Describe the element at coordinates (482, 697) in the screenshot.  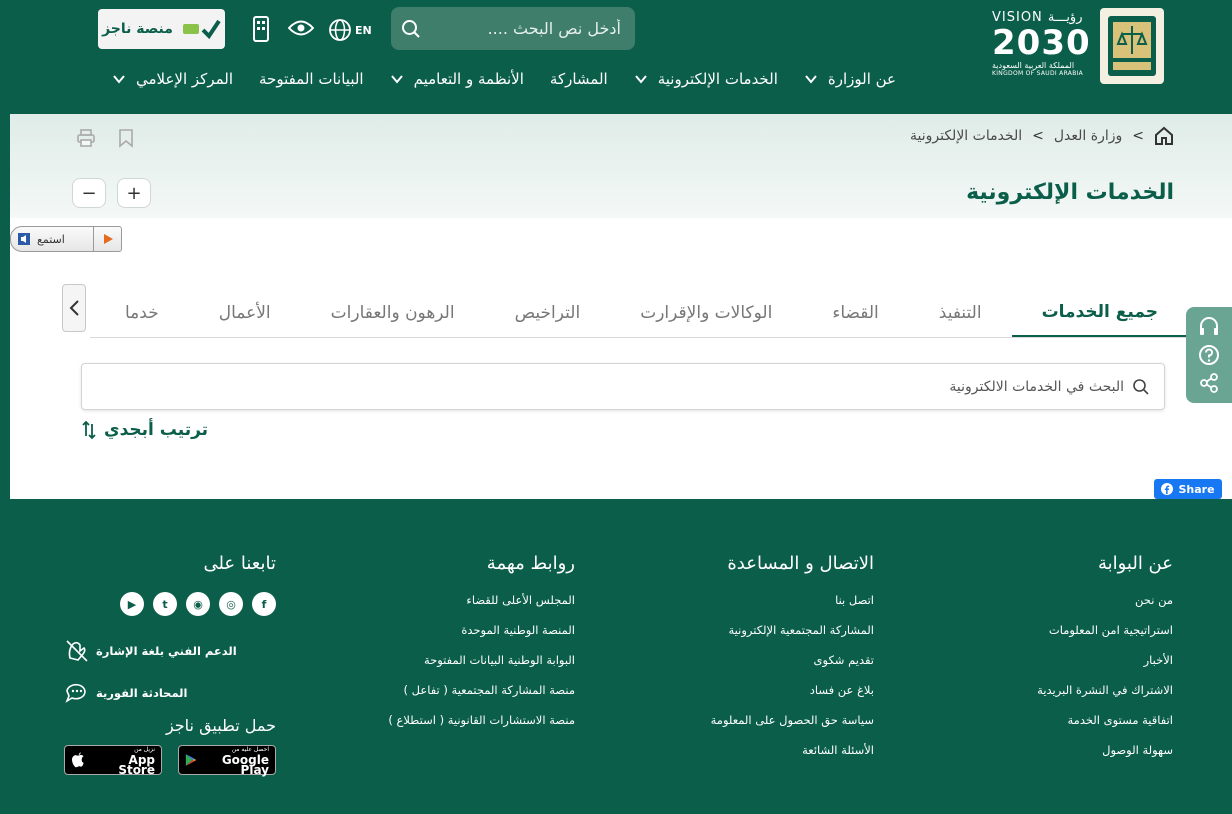
I see `footer-link: منصة المشاركة المجتمعية ( تفاعل )` at that location.